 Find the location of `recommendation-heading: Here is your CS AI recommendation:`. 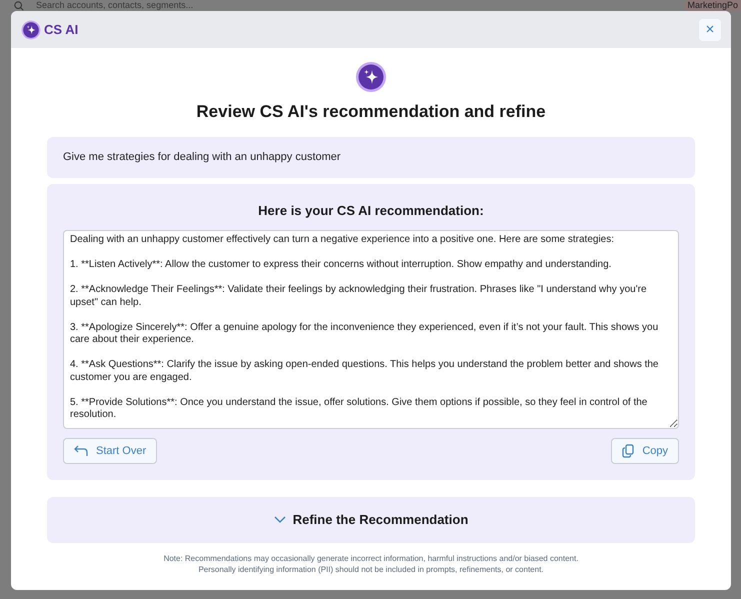

recommendation-heading: Here is your CS AI recommendation: is located at coordinates (371, 211).